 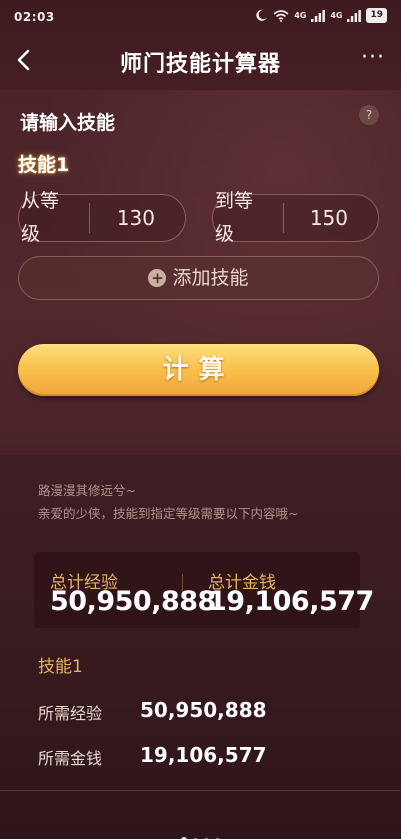 What do you see at coordinates (136, 218) in the screenshot?
I see `from-level-input: 130` at bounding box center [136, 218].